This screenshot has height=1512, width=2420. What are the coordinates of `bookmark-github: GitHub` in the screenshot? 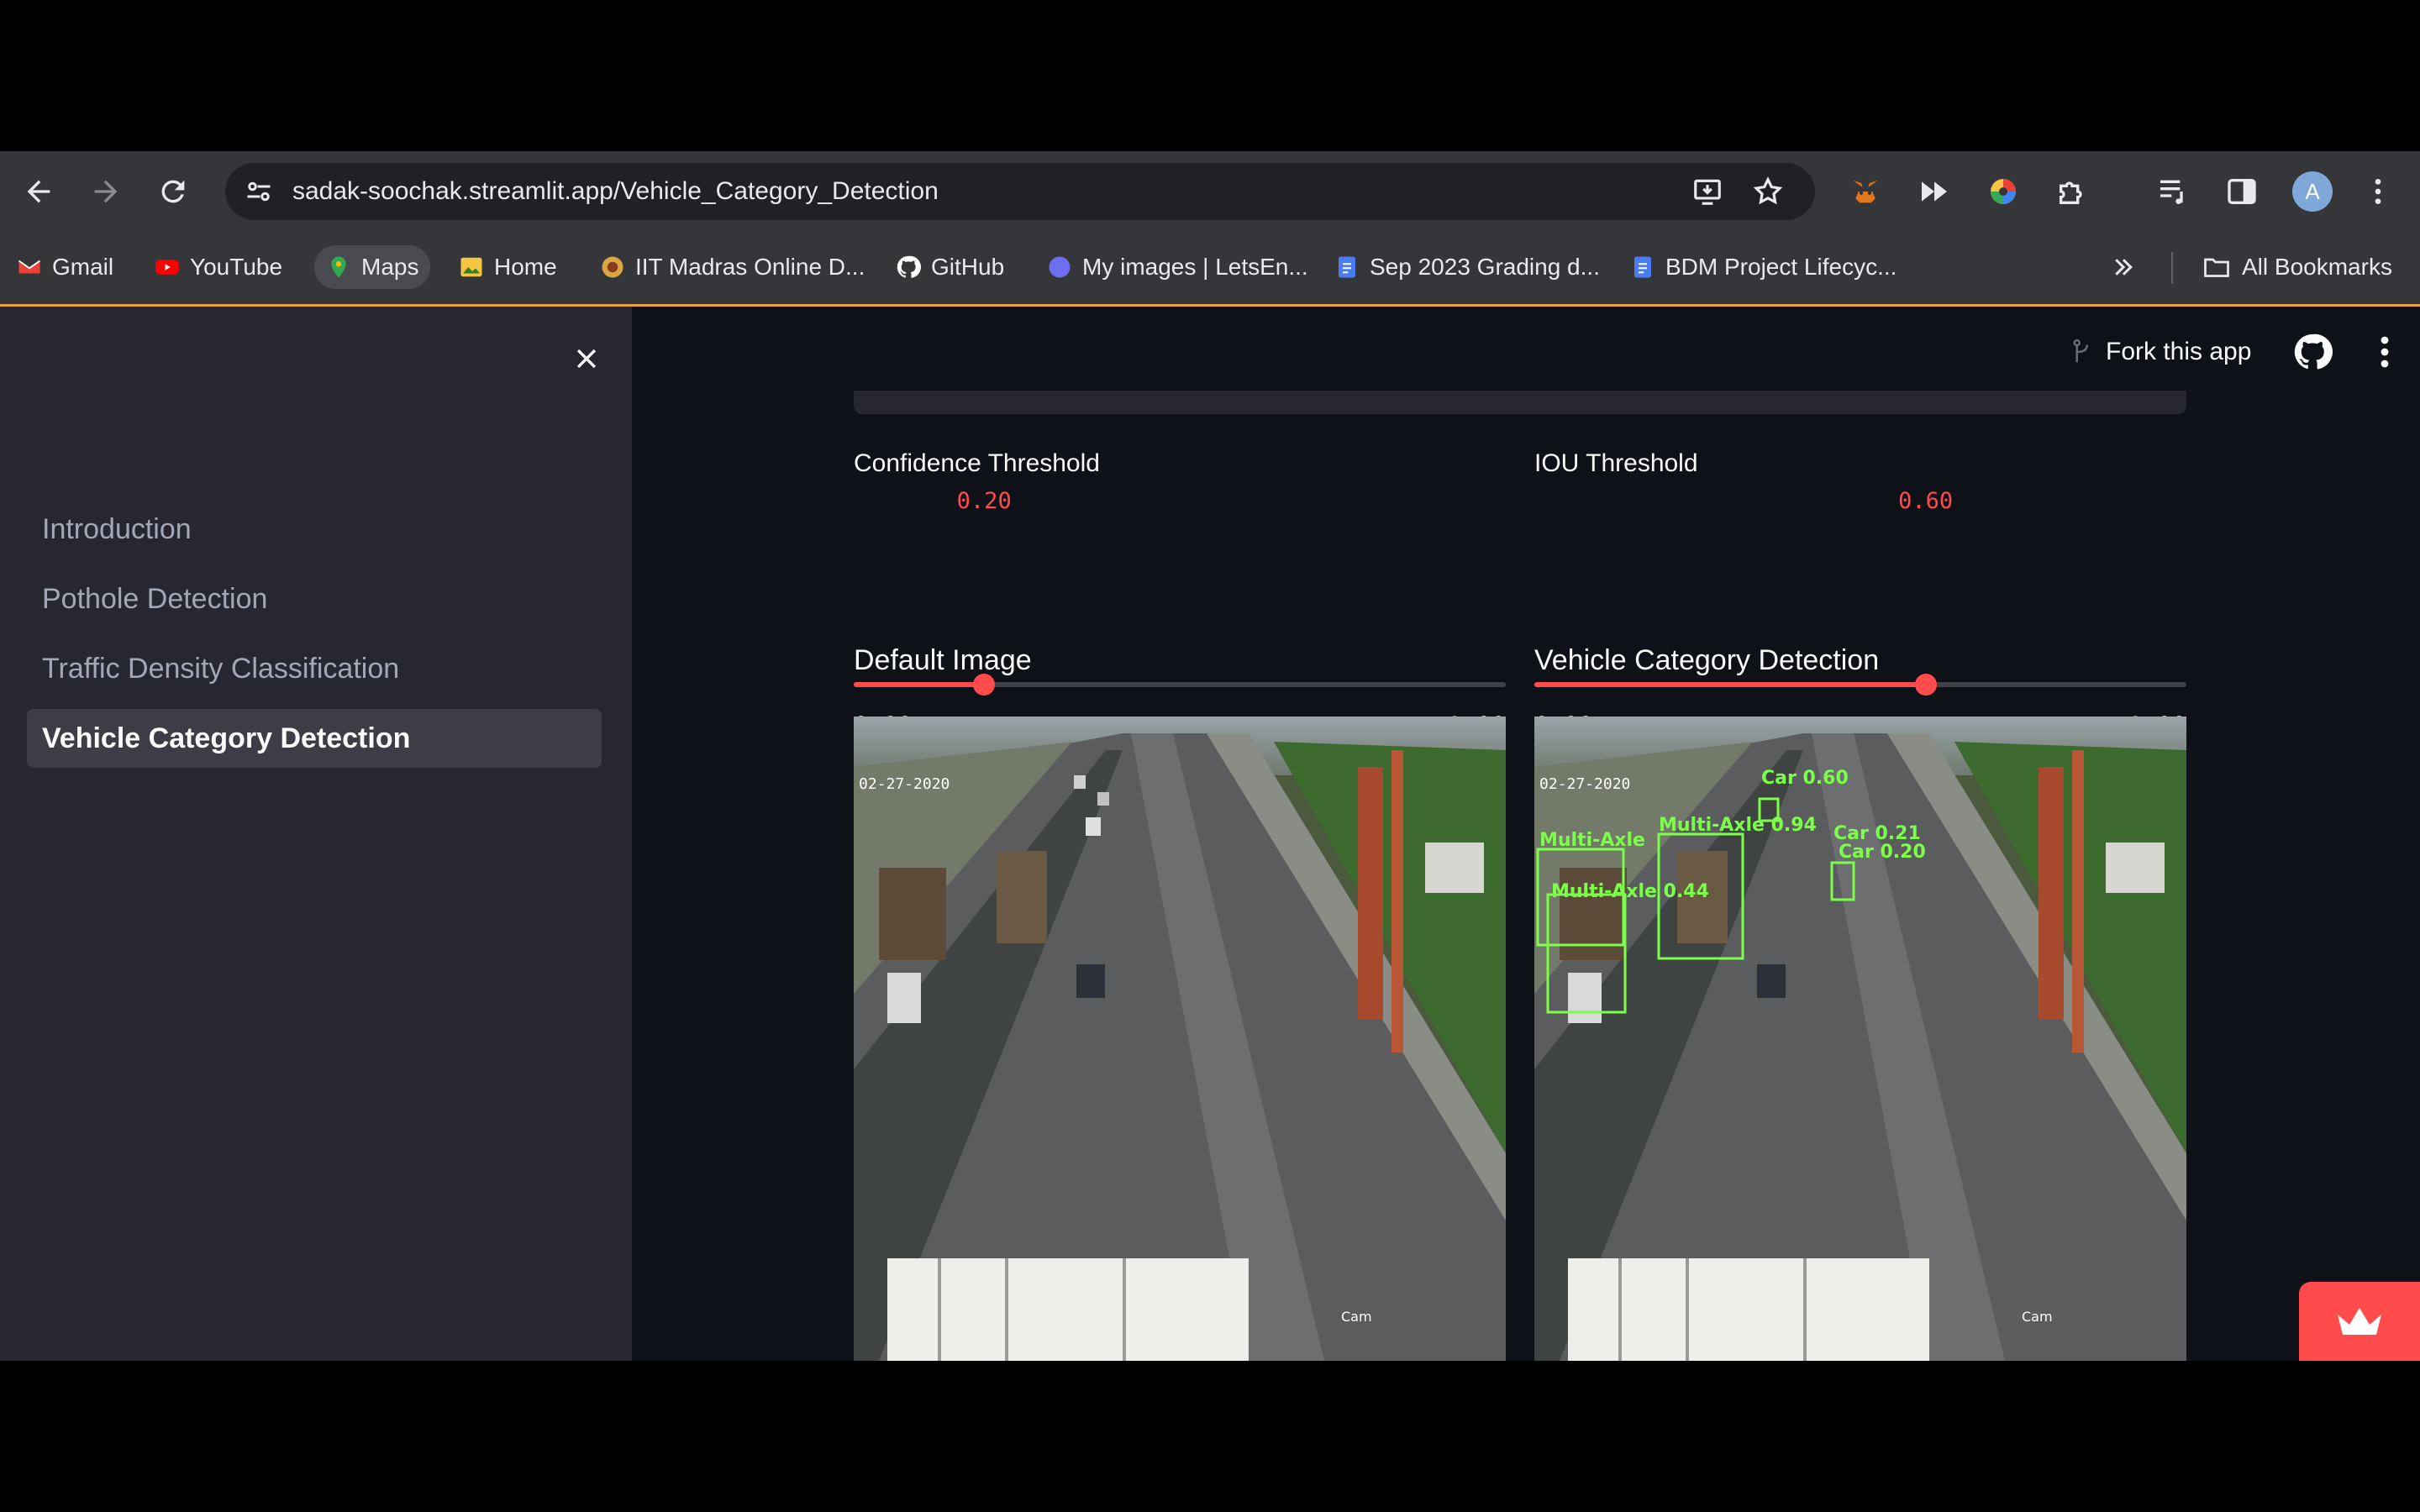 It's located at (950, 267).